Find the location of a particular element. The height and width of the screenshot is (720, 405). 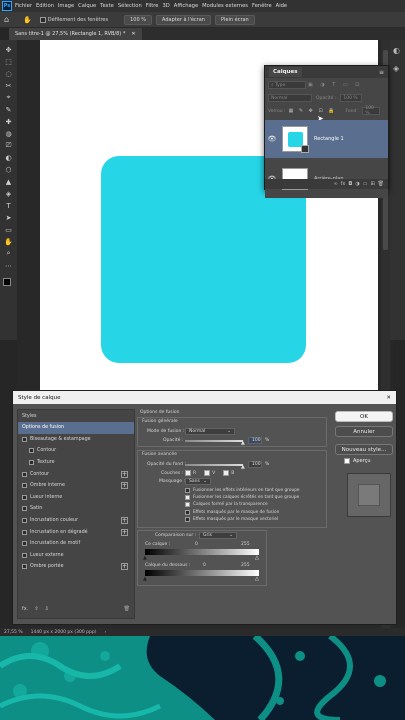

home-icon: ⌂ is located at coordinates (6, 19).